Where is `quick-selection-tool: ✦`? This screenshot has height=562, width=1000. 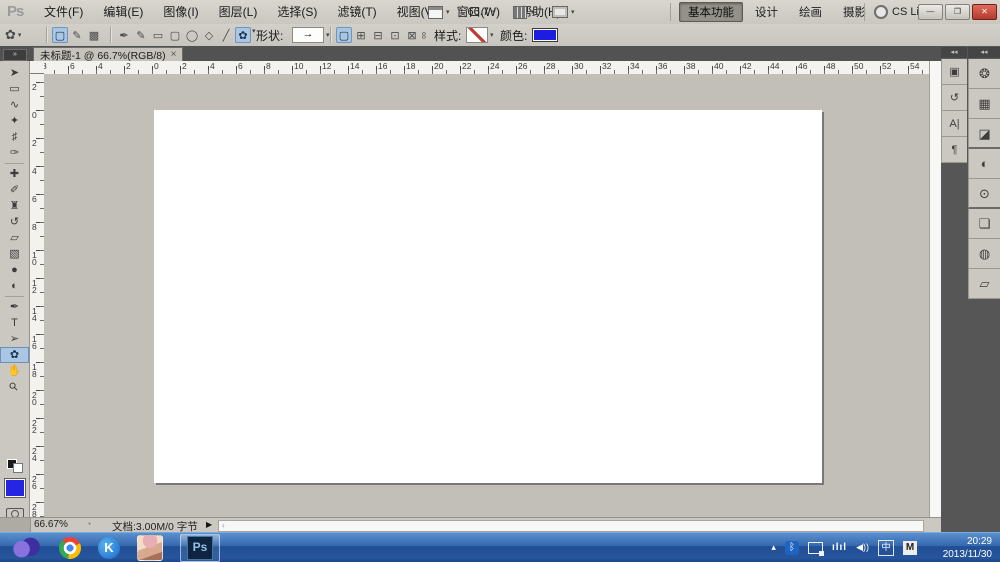 quick-selection-tool: ✦ is located at coordinates (14, 121).